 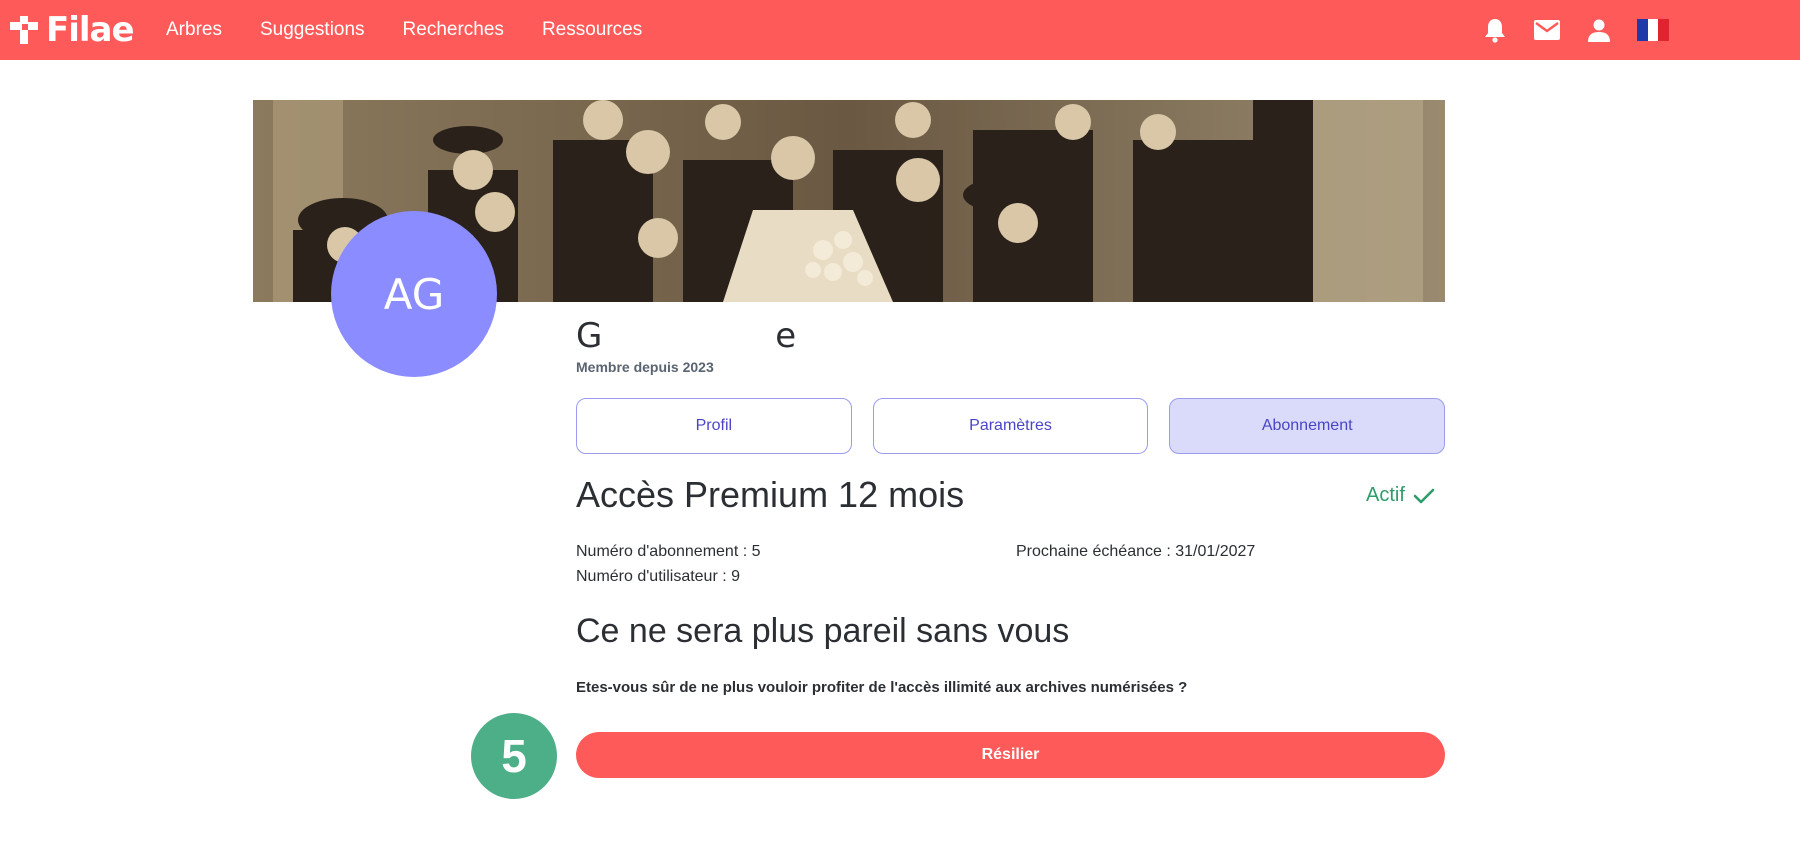 I want to click on user-number: Numéro d'utilisateur : 9, so click(x=658, y=576).